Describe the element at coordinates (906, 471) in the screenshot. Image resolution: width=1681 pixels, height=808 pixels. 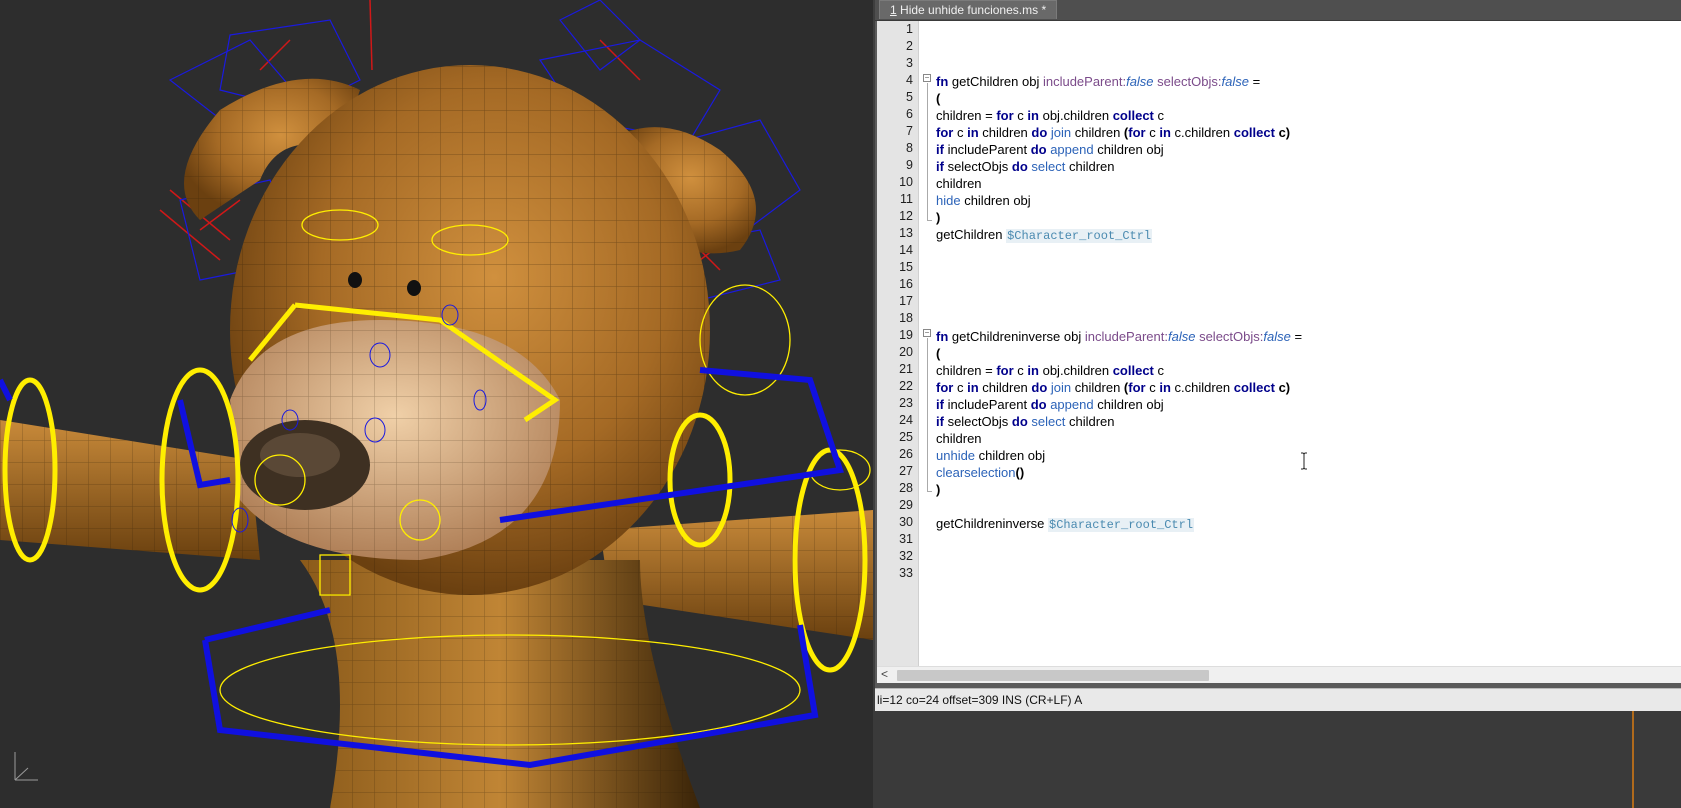
I see `line-number: 27` at that location.